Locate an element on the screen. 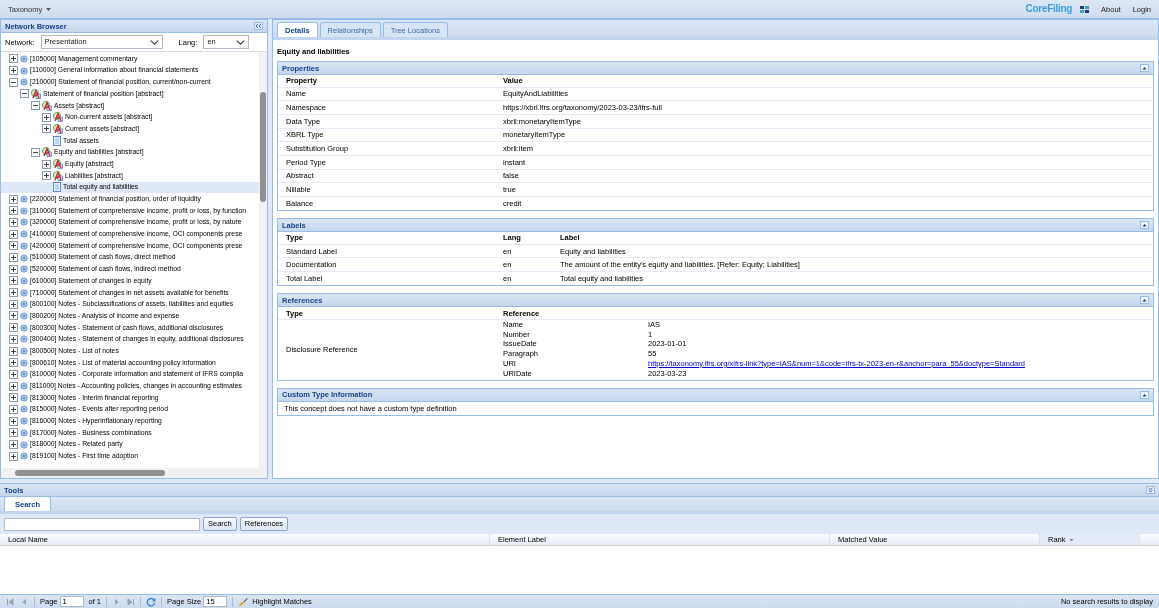 The height and width of the screenshot is (608, 1159). refresh-icon is located at coordinates (151, 601).